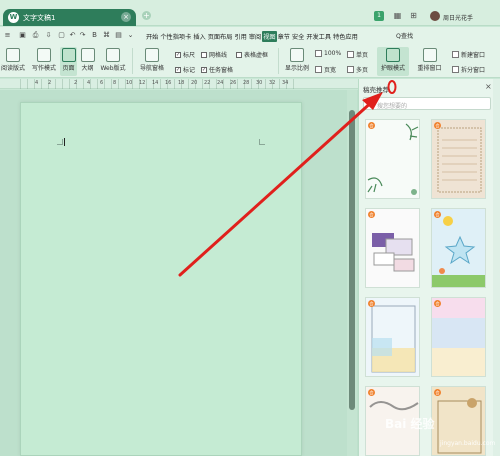 The width and height of the screenshot is (500, 456). Describe the element at coordinates (185, 54) in the screenshot. I see `ruler-checkbox: ✓ 标尺` at that location.